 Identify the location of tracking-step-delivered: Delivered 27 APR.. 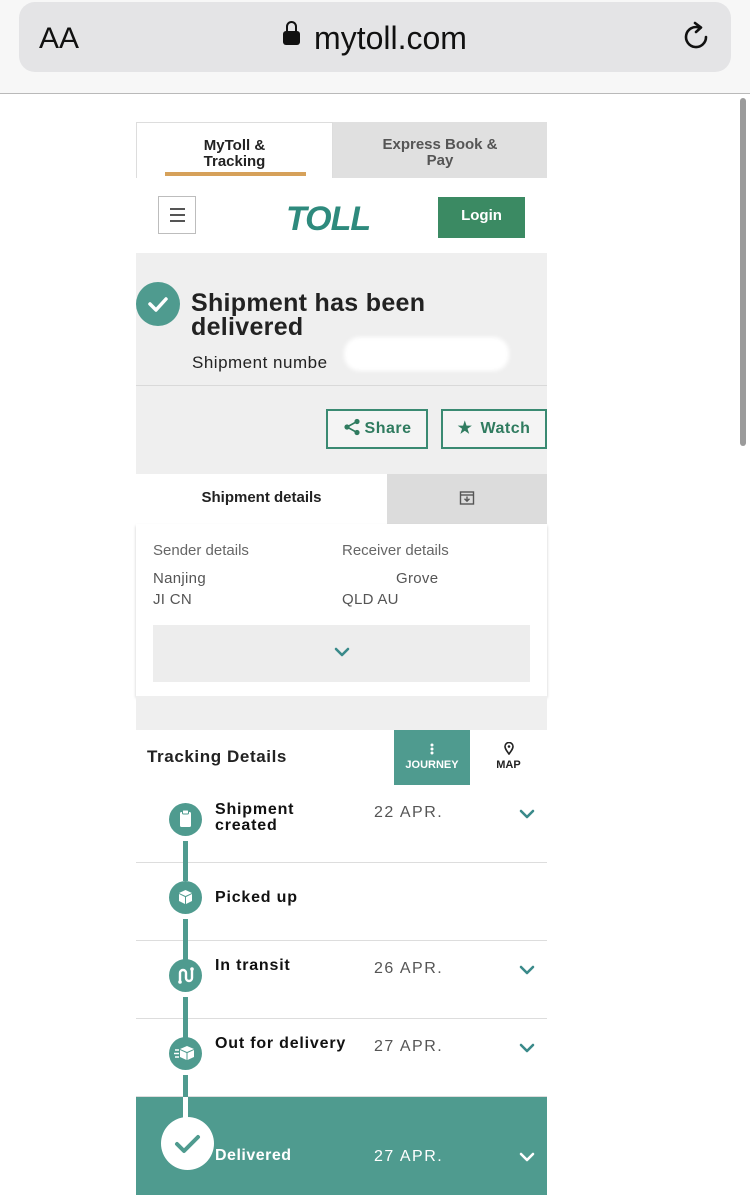
(341, 1146).